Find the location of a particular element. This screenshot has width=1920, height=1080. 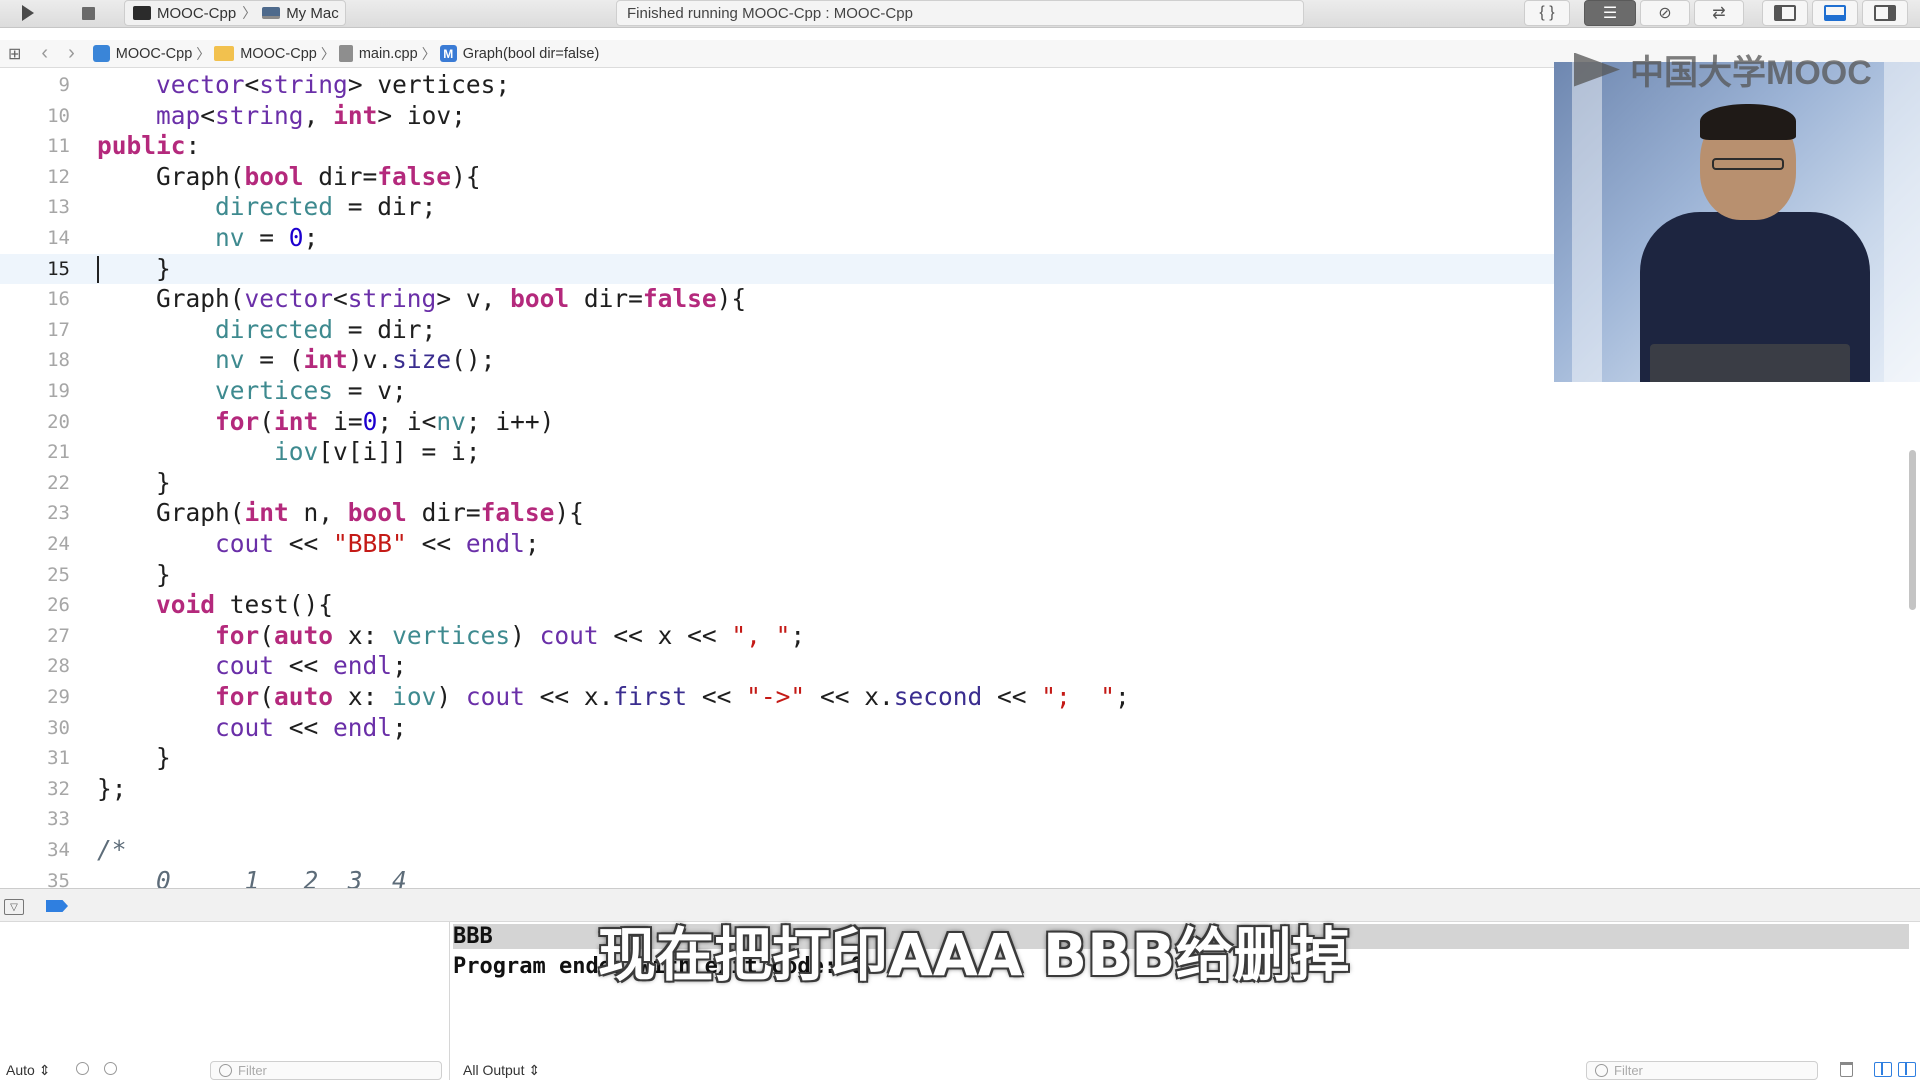

code-line: 25 } is located at coordinates (960, 575).